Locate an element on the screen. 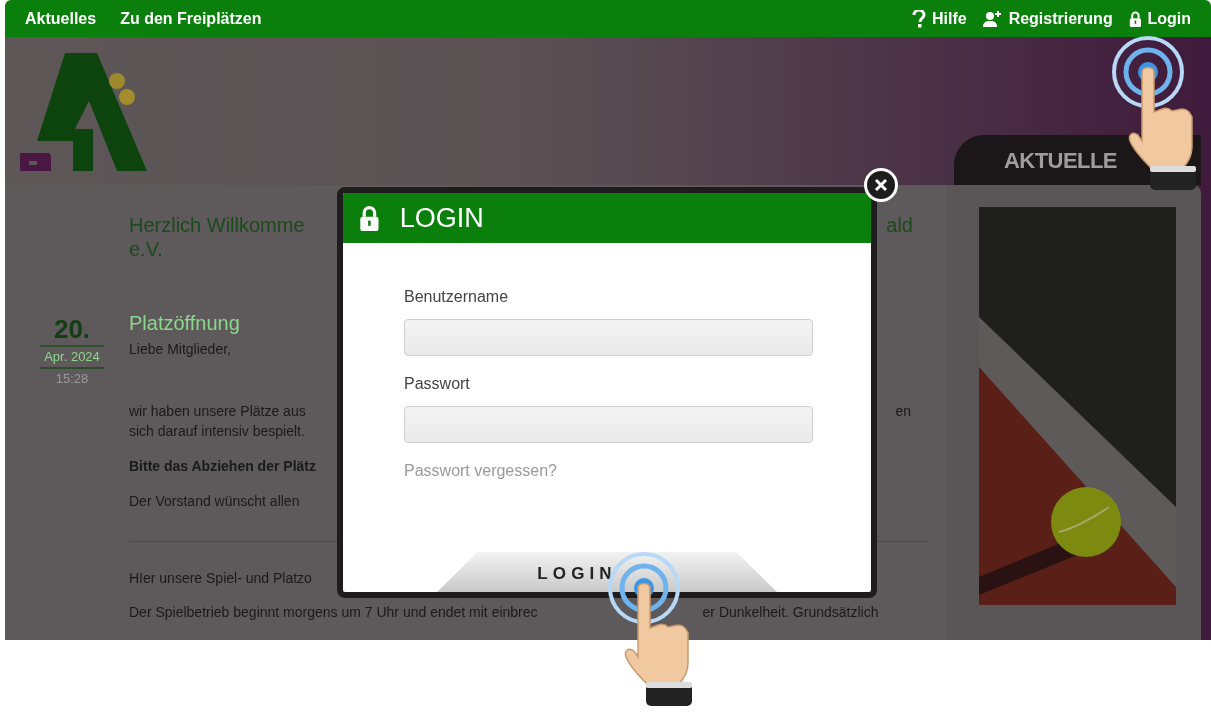 The width and height of the screenshot is (1211, 721). nav-link: Registrierung is located at coordinates (1047, 18).